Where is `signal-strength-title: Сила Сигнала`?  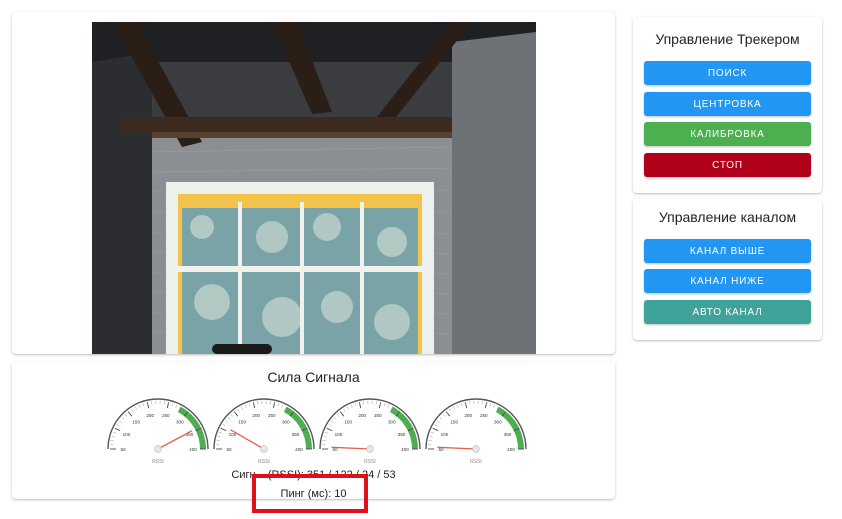 signal-strength-title: Сила Сигнала is located at coordinates (313, 377).